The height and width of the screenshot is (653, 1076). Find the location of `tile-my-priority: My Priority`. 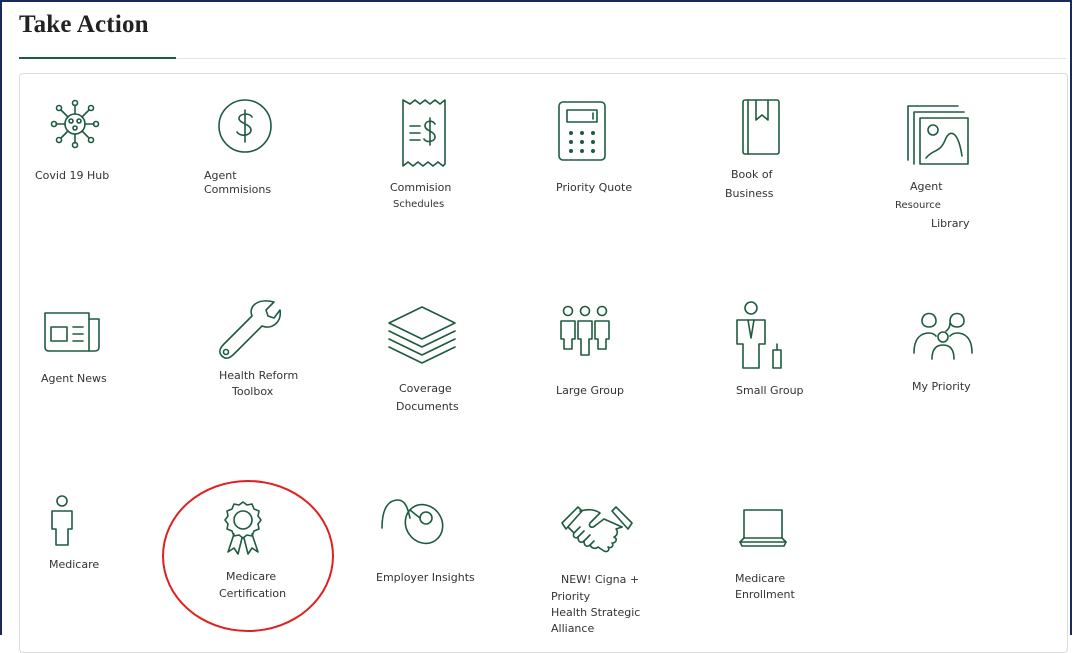

tile-my-priority: My Priority is located at coordinates (950, 350).